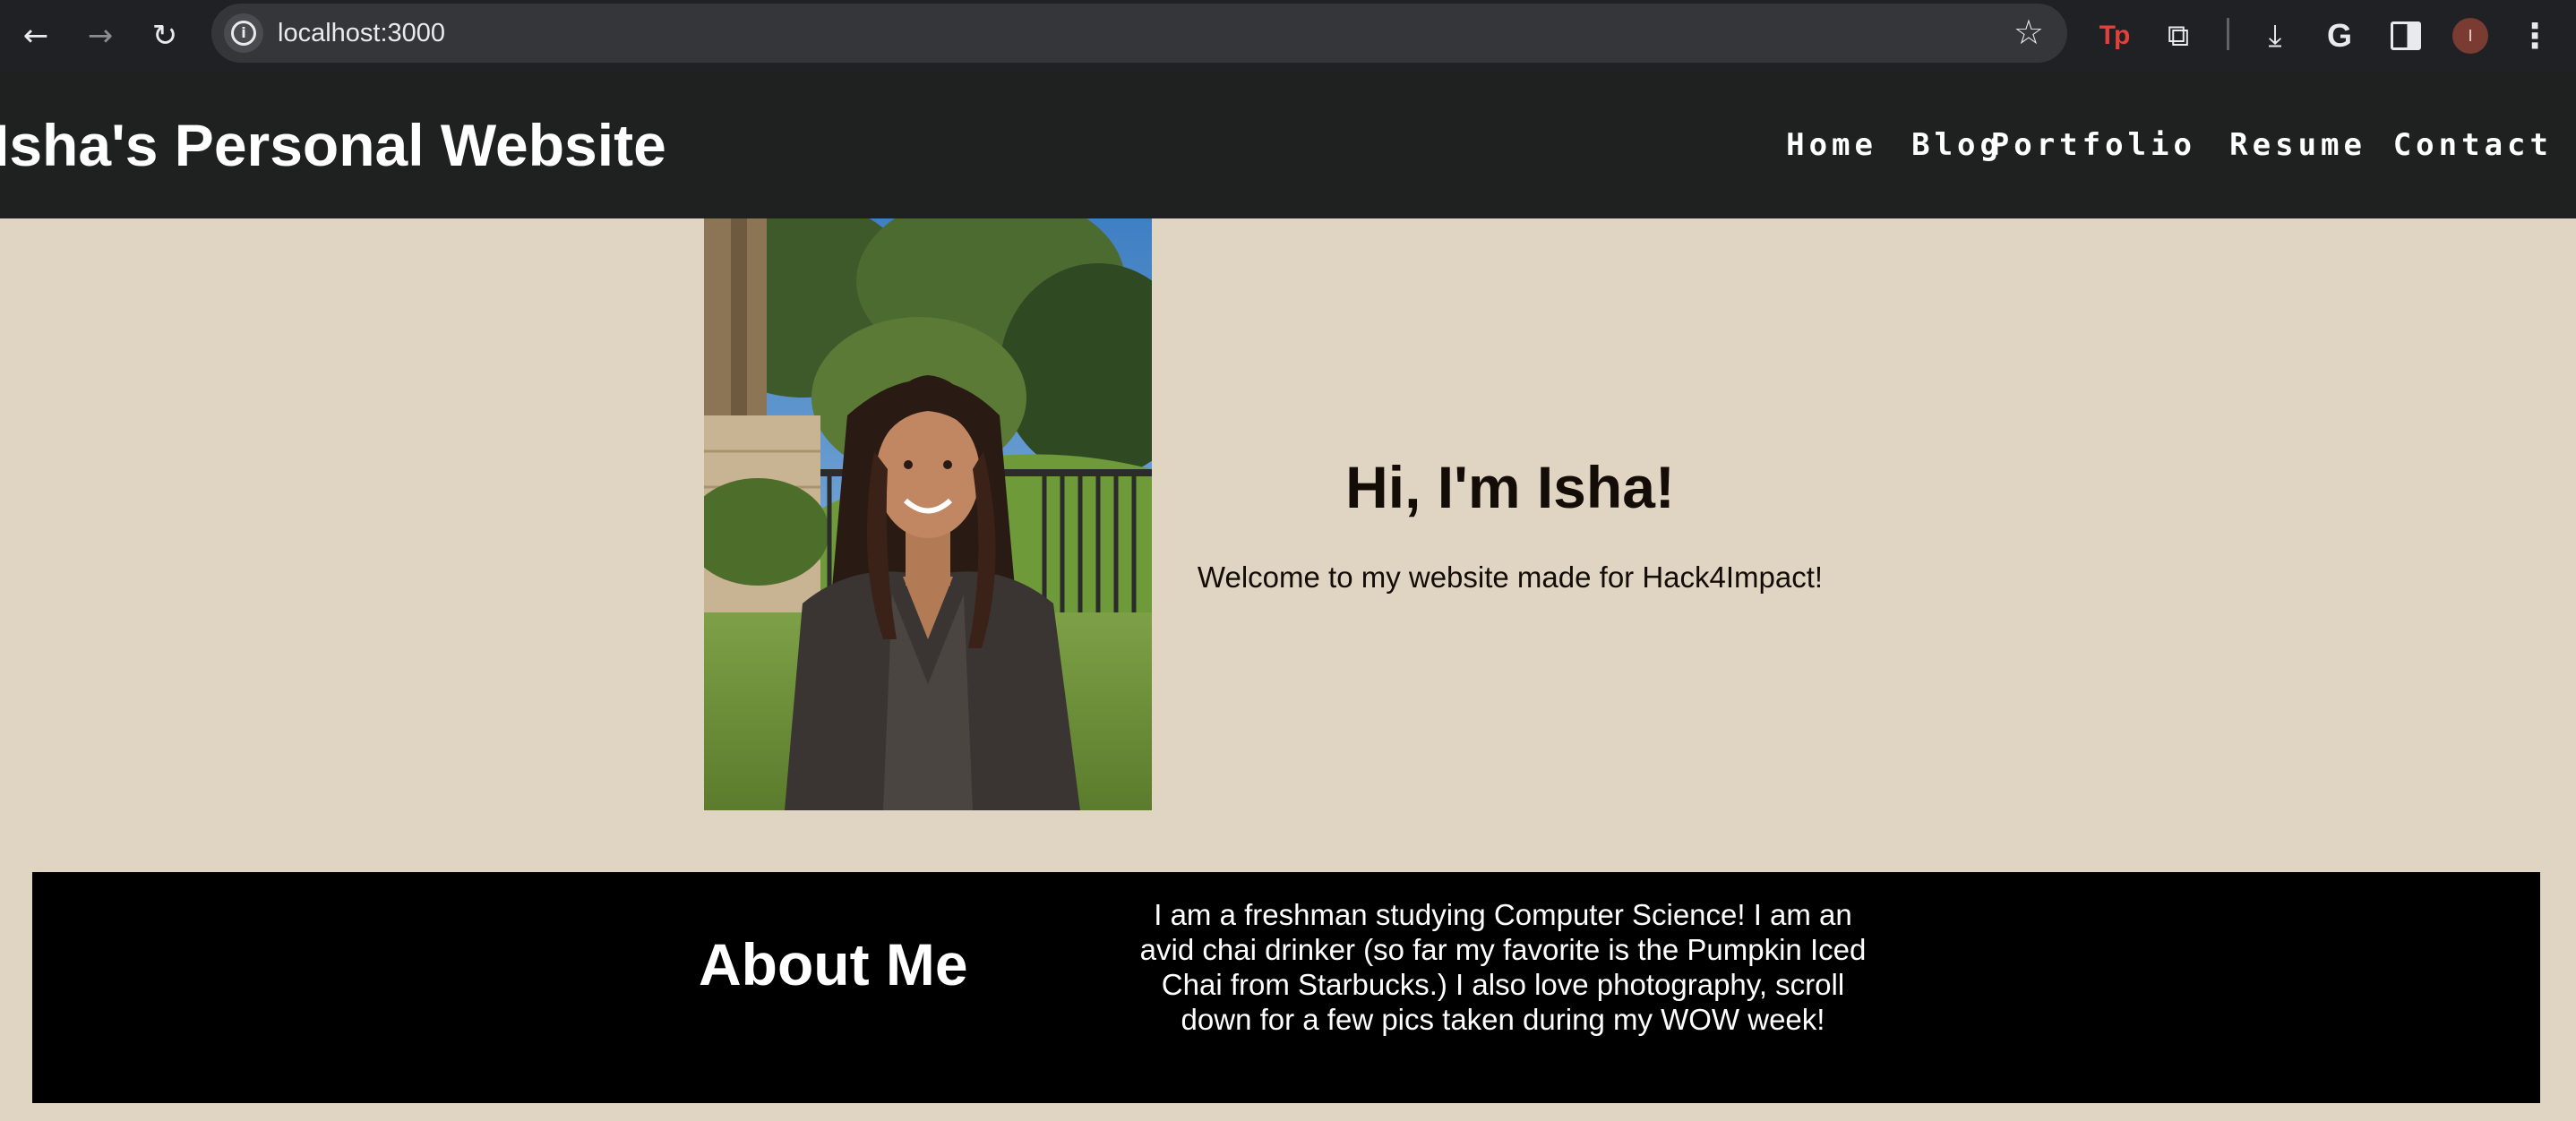 This screenshot has height=1121, width=2576. I want to click on google-icon: G, so click(2339, 36).